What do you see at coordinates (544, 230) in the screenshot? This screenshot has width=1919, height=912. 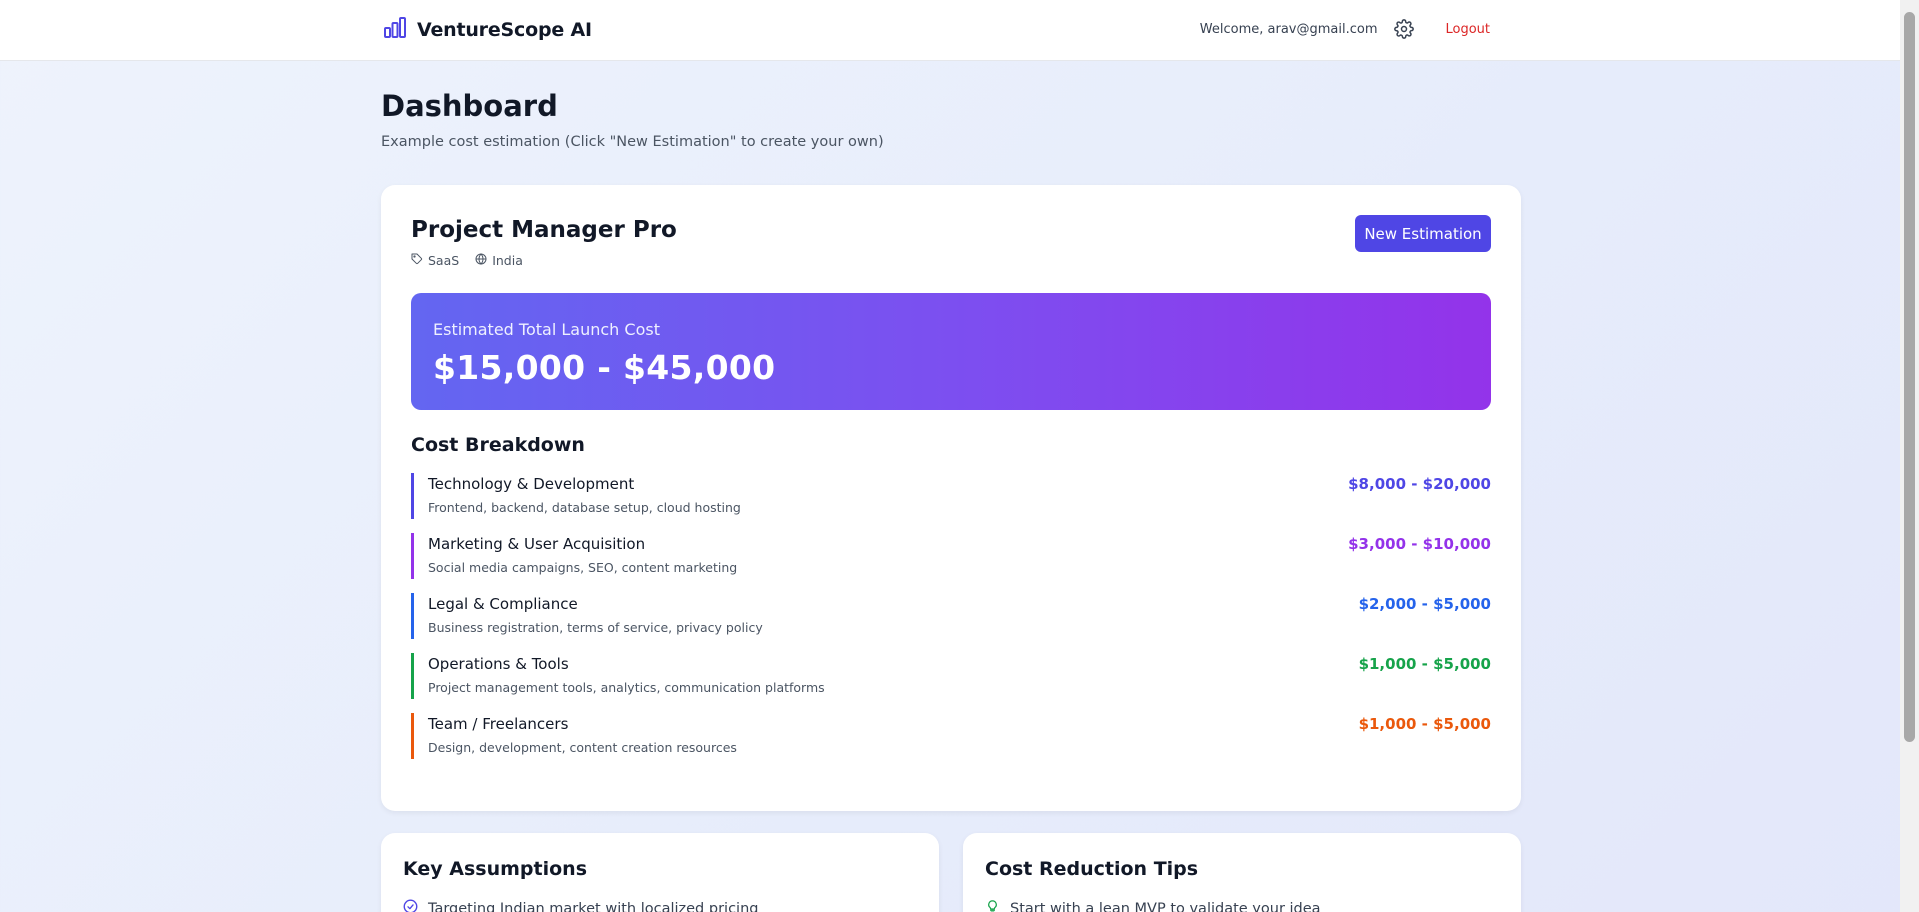 I see `project-title: Project Manager Pro` at bounding box center [544, 230].